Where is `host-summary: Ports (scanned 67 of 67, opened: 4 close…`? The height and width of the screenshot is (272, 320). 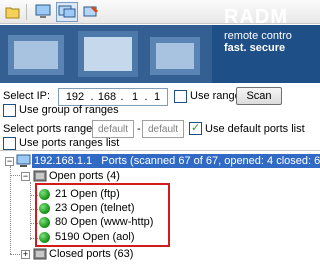 host-summary: Ports (scanned 67 of 67, opened: 4 close… is located at coordinates (210, 161).